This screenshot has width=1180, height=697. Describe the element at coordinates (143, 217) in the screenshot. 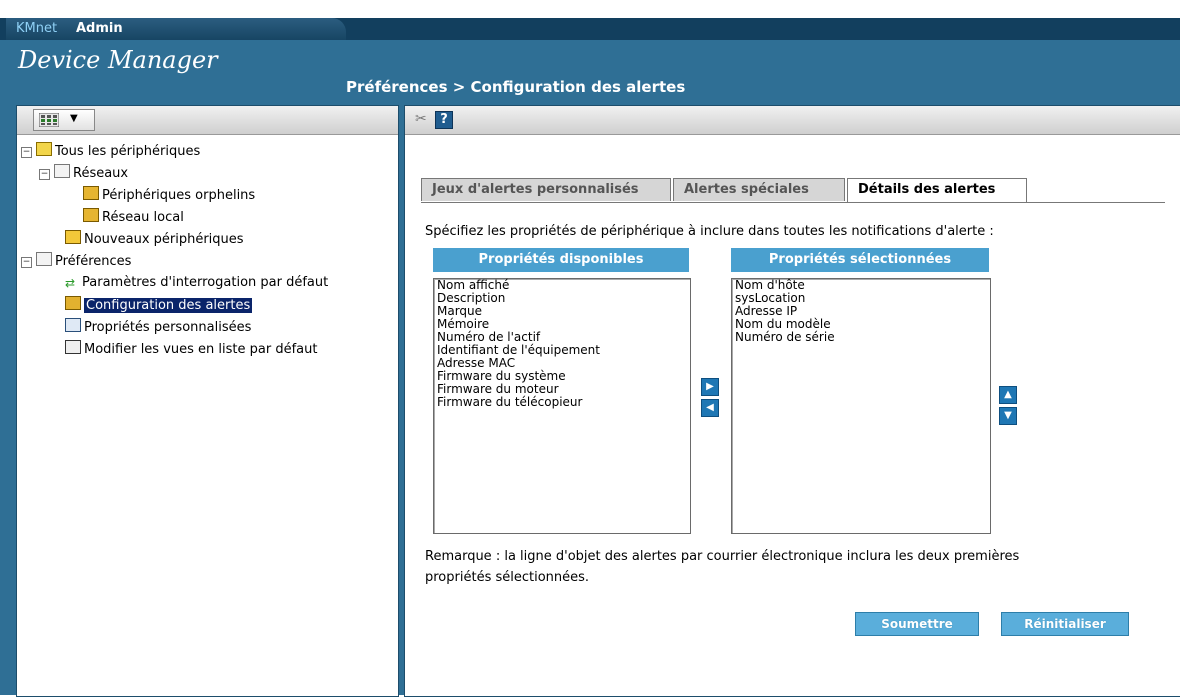

I see `tree-label: Réseau local` at that location.